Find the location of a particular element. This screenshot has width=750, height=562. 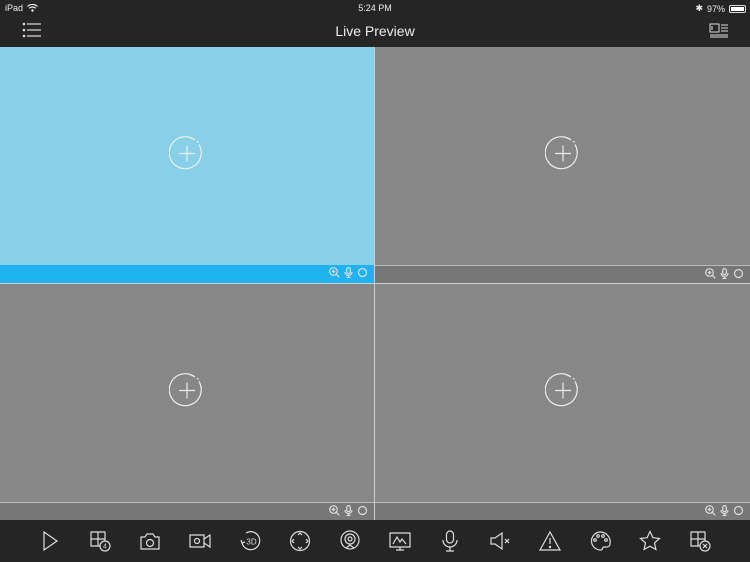

record-icon is located at coordinates (200, 541).